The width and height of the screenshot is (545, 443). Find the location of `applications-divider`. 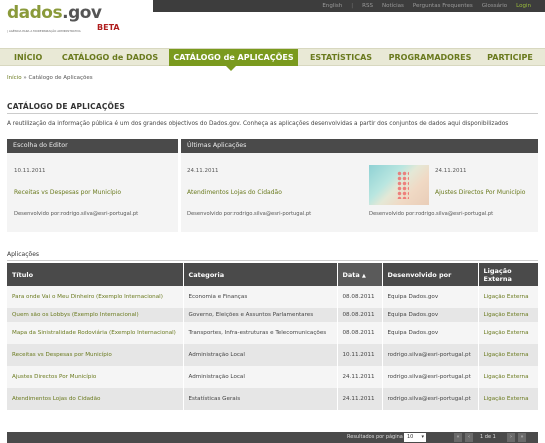

applications-divider is located at coordinates (272, 260).